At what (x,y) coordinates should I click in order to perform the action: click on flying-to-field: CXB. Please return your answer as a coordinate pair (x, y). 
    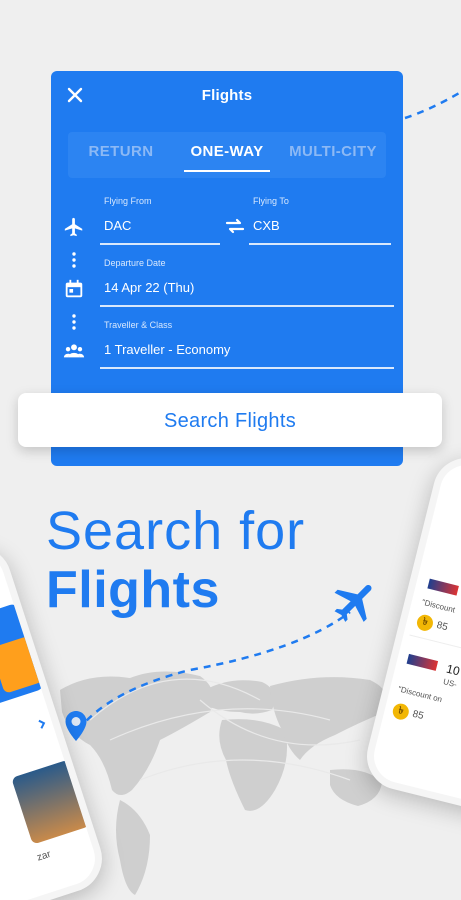
    Looking at the image, I should click on (266, 225).